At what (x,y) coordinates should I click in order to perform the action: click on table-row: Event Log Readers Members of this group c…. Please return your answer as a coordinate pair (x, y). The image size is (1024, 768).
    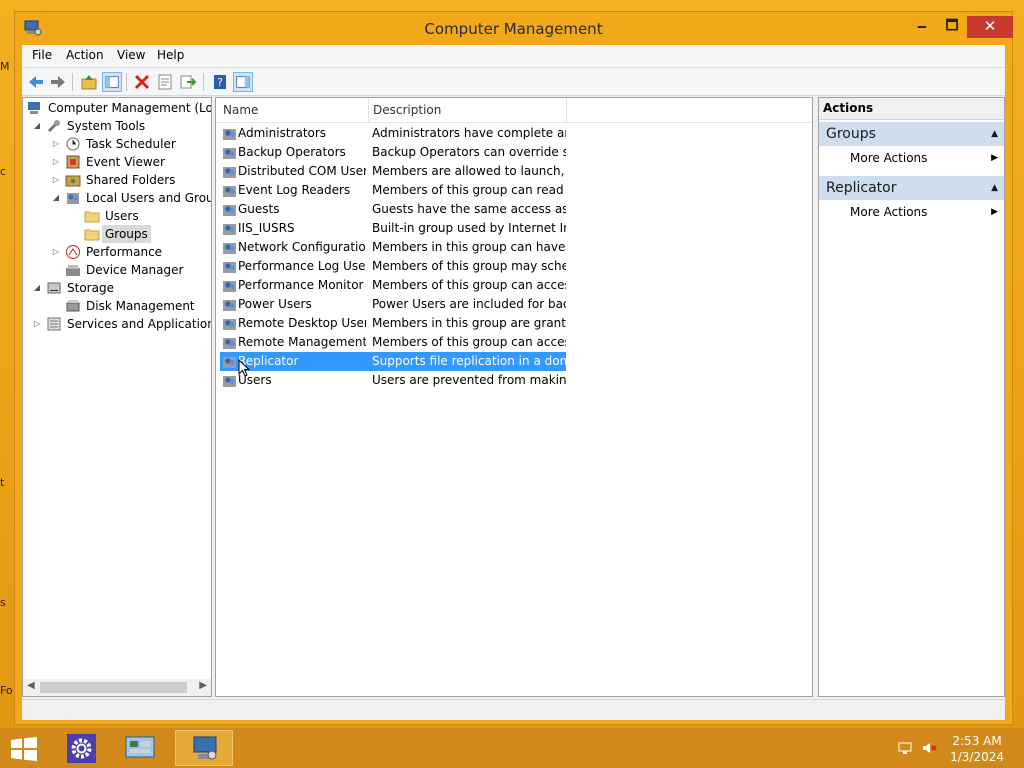
    Looking at the image, I should click on (393, 190).